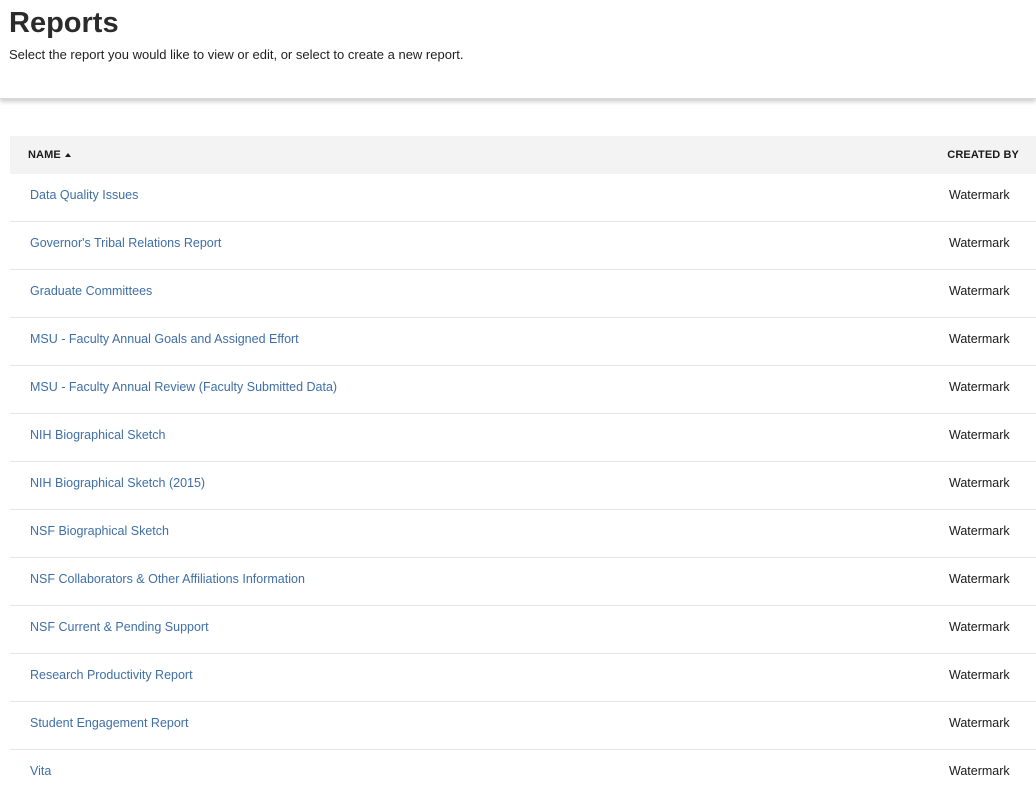 Image resolution: width=1036 pixels, height=797 pixels. What do you see at coordinates (523, 155) in the screenshot?
I see `table-header: NAME CREATED BY` at bounding box center [523, 155].